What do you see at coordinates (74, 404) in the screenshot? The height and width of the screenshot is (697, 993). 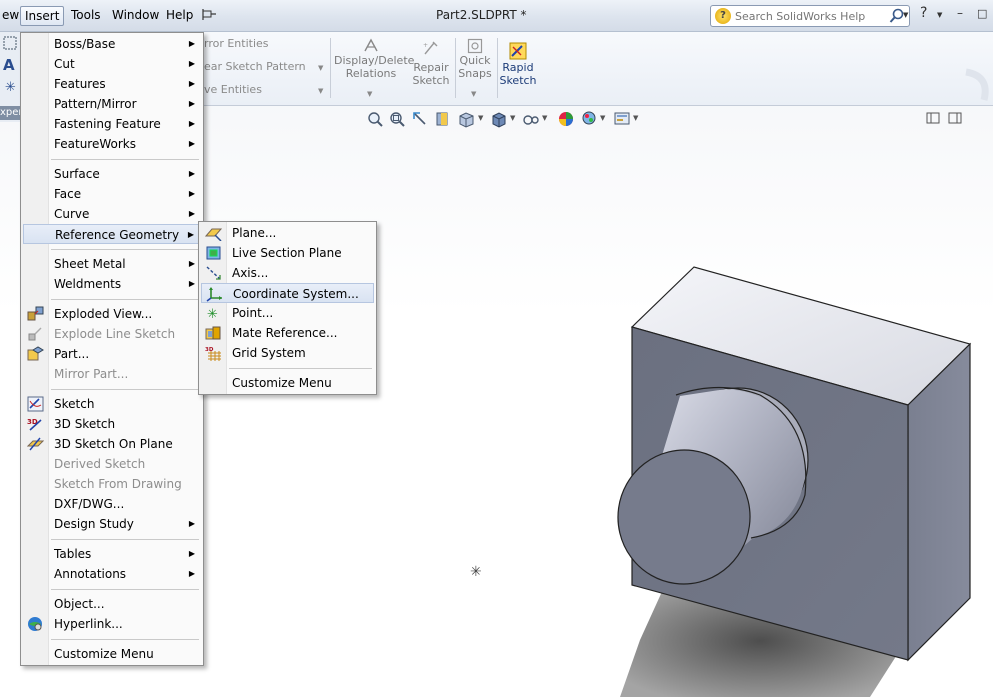 I see `menu-item-label: Sketch` at bounding box center [74, 404].